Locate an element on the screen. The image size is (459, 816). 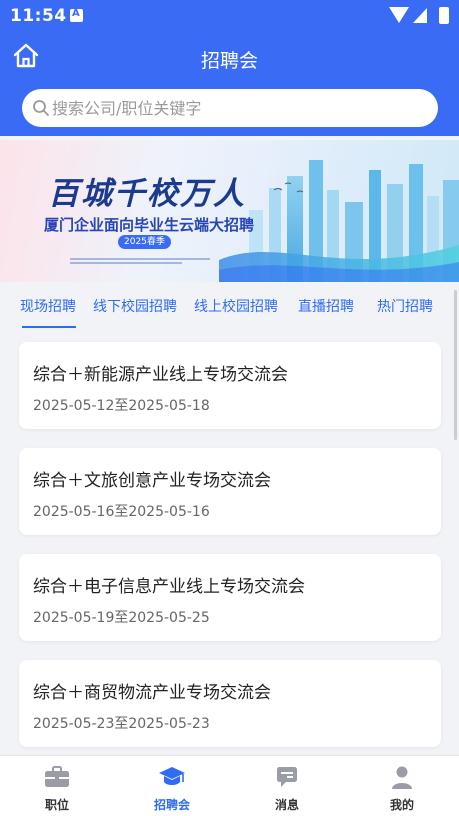
nav-messages: 消息 is located at coordinates (287, 786).